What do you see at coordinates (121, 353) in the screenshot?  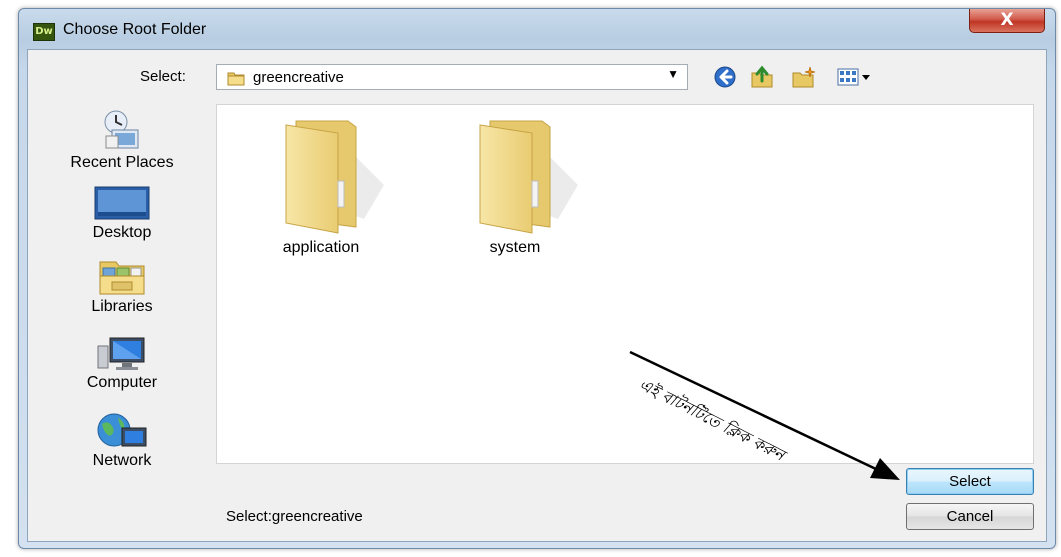 I see `computer-icon` at bounding box center [121, 353].